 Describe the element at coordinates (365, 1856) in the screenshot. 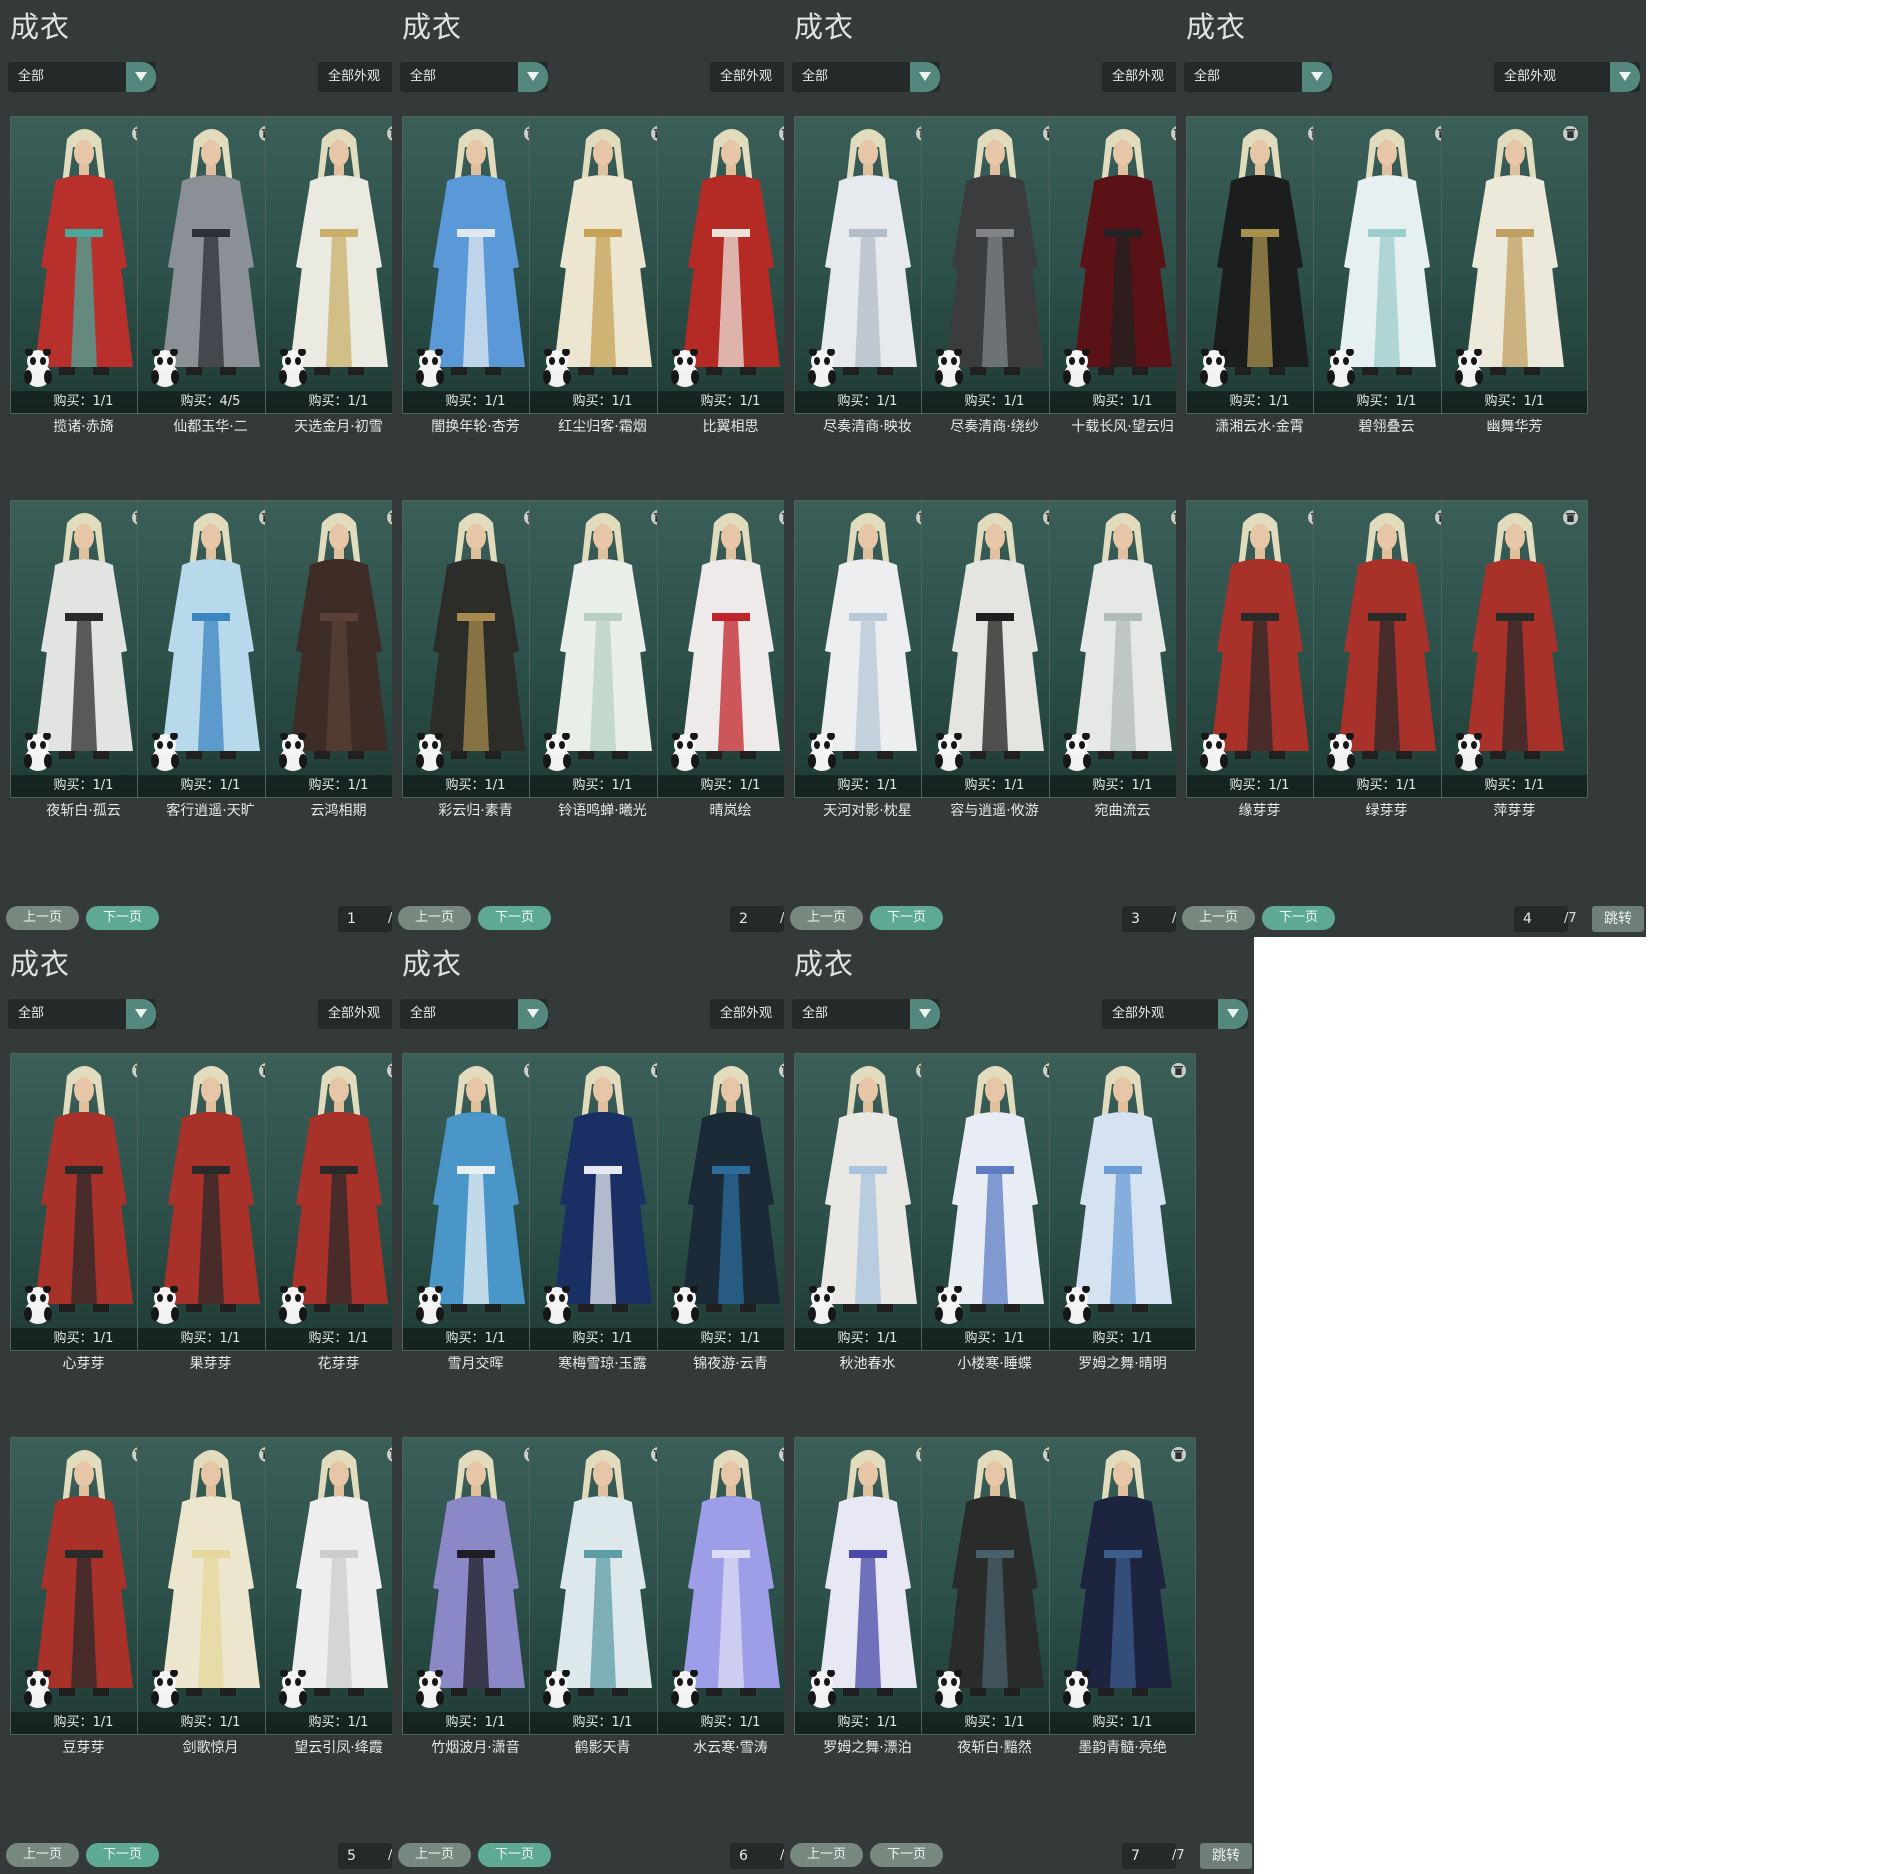

I see `page-number-input: 5` at that location.